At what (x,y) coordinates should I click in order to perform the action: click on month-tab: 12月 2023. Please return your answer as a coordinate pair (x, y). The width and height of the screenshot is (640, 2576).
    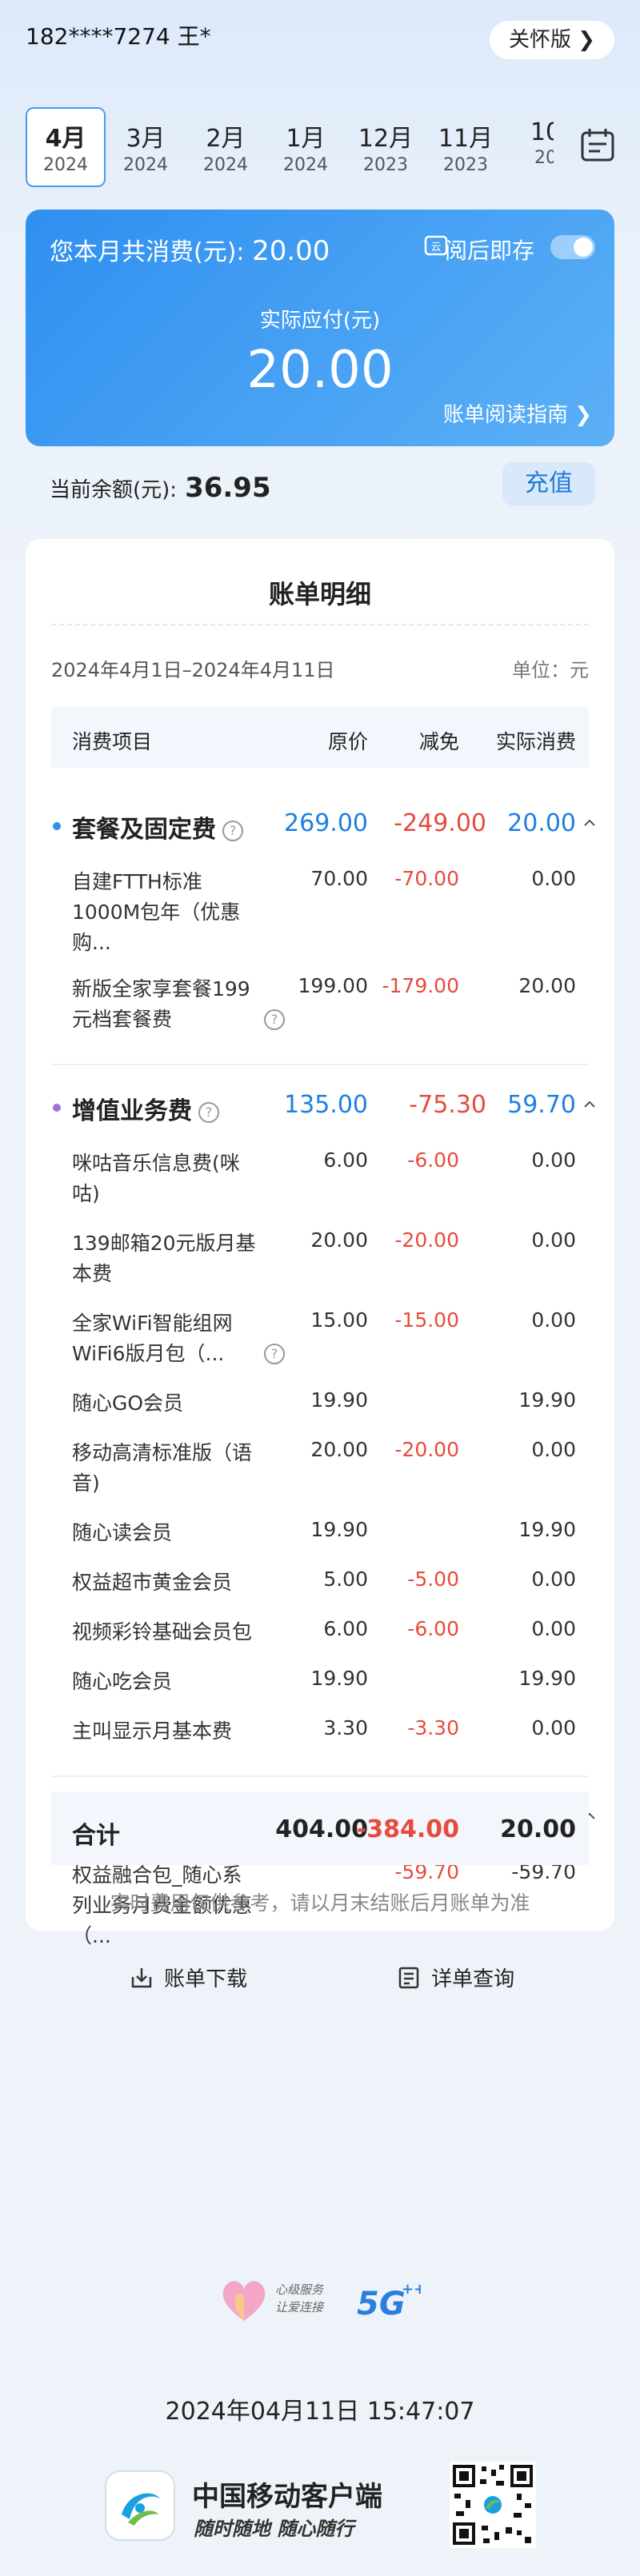
    Looking at the image, I should click on (386, 147).